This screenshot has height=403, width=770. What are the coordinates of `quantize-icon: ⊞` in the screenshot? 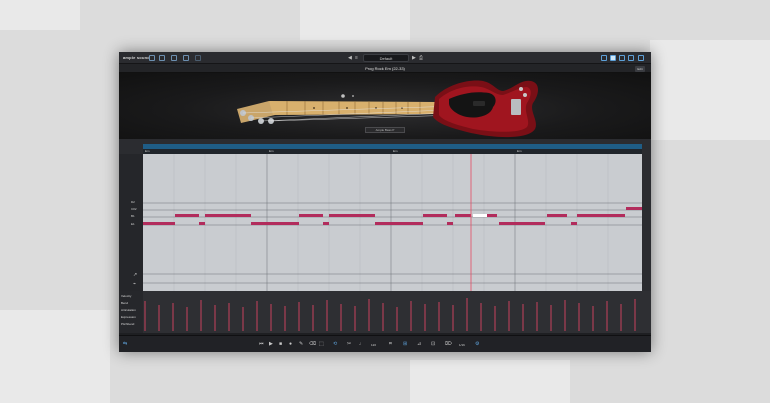 It's located at (405, 344).